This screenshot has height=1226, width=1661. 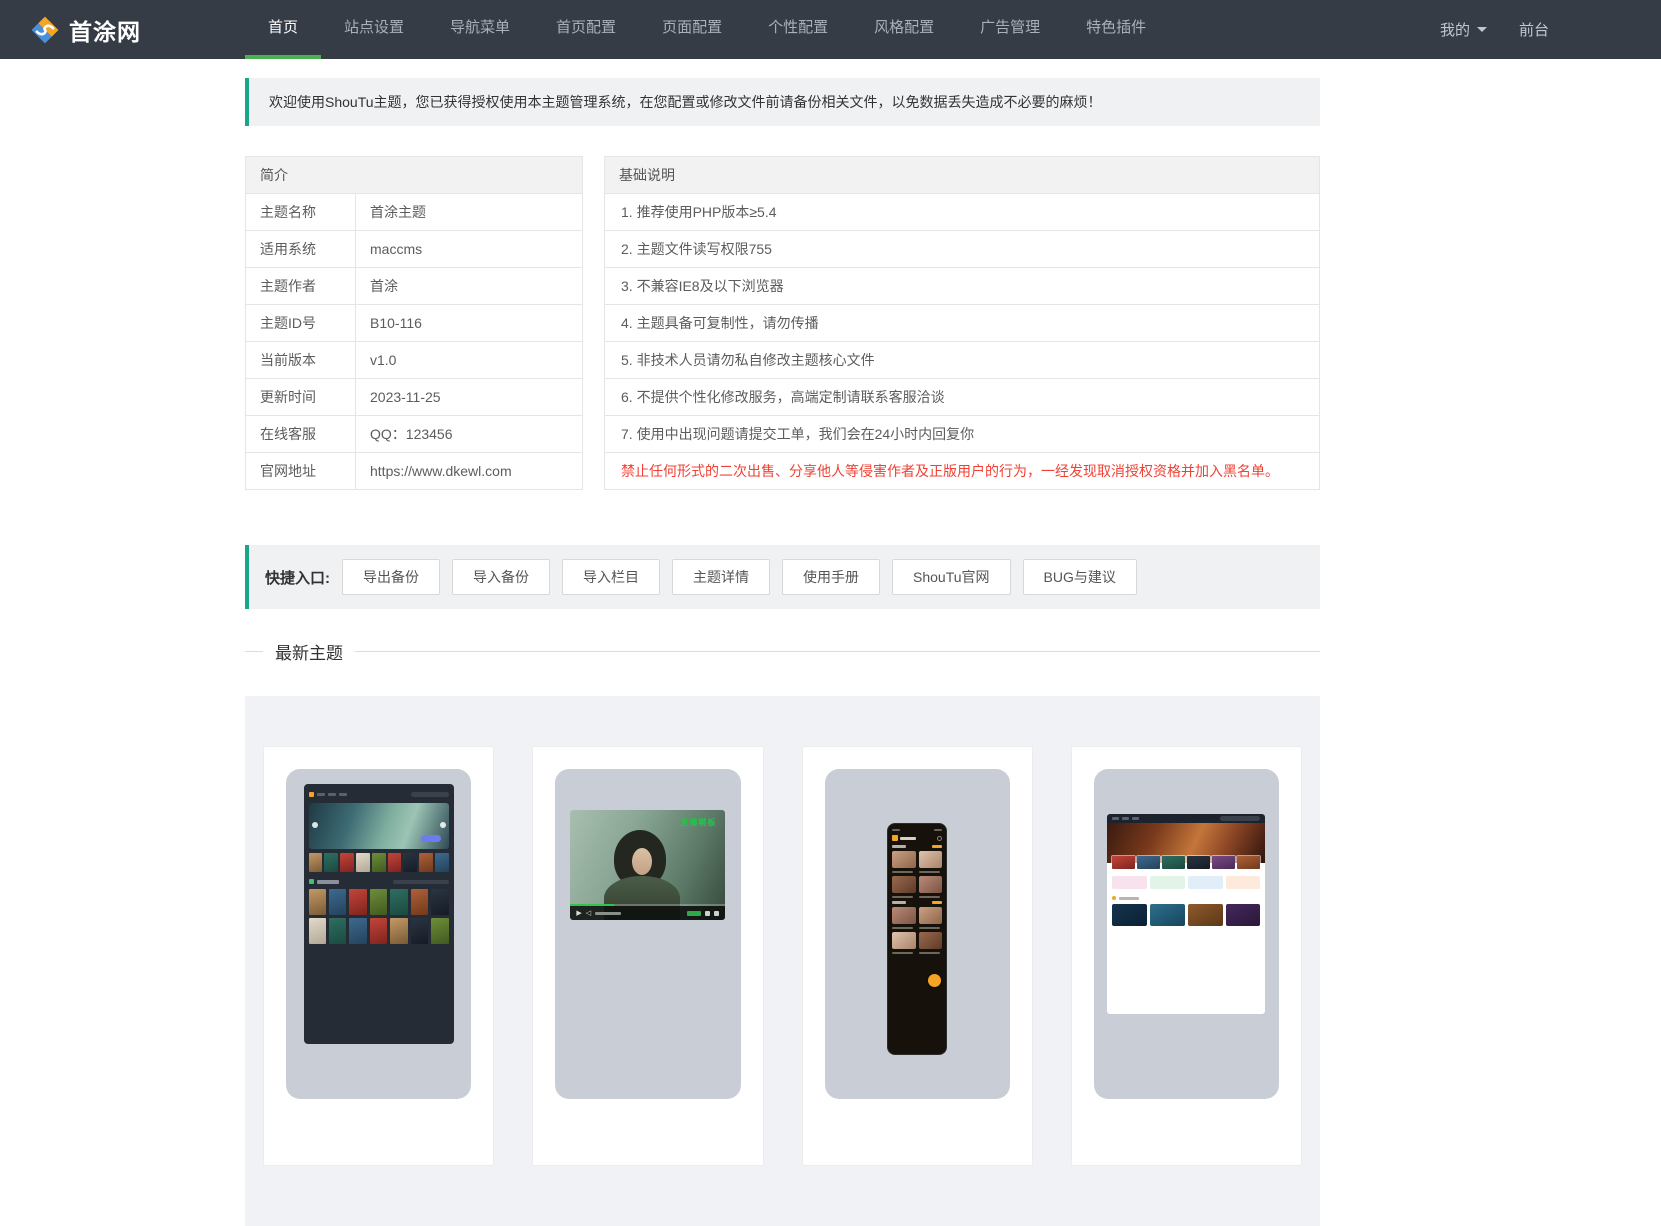 I want to click on note-row: 4. 主题具备可复制性，请勿传播, so click(x=962, y=323).